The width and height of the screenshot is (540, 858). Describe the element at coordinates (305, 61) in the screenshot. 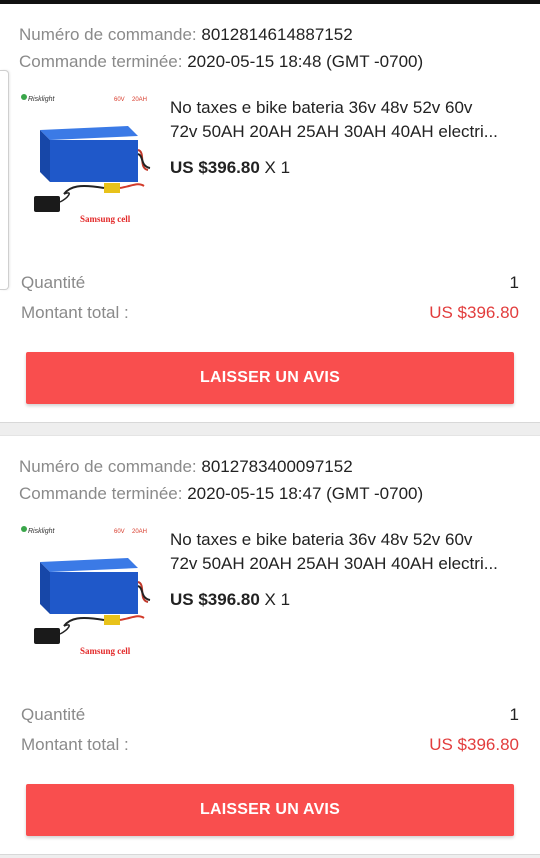

I see `completed-date: 2020-05-15 18:48 (GMT -0700)` at that location.